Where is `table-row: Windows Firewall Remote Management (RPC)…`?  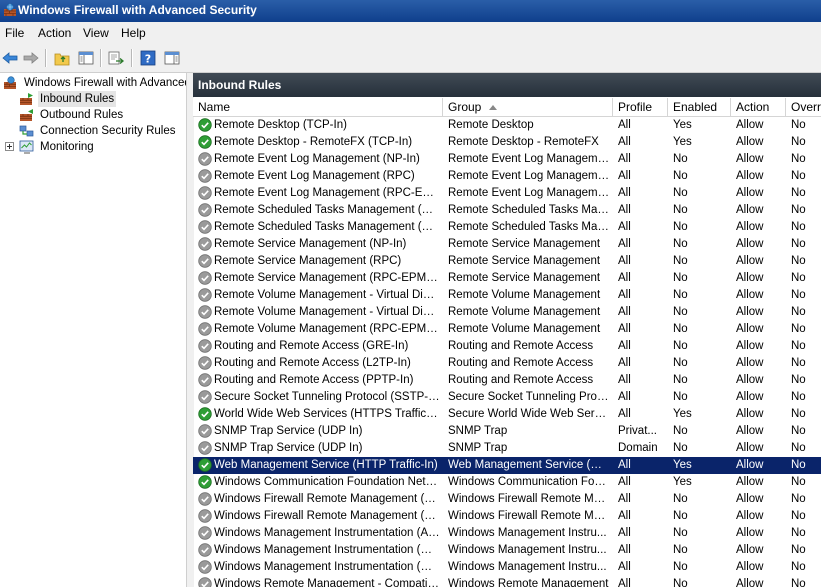 table-row: Windows Firewall Remote Management (RPC)… is located at coordinates (507, 499).